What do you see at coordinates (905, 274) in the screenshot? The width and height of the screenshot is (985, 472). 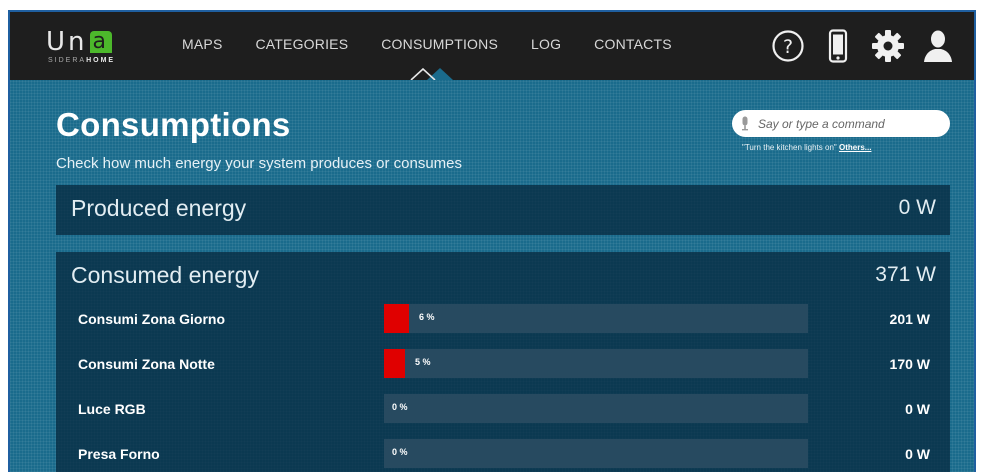 I see `consumed-energy-value: 371 W` at bounding box center [905, 274].